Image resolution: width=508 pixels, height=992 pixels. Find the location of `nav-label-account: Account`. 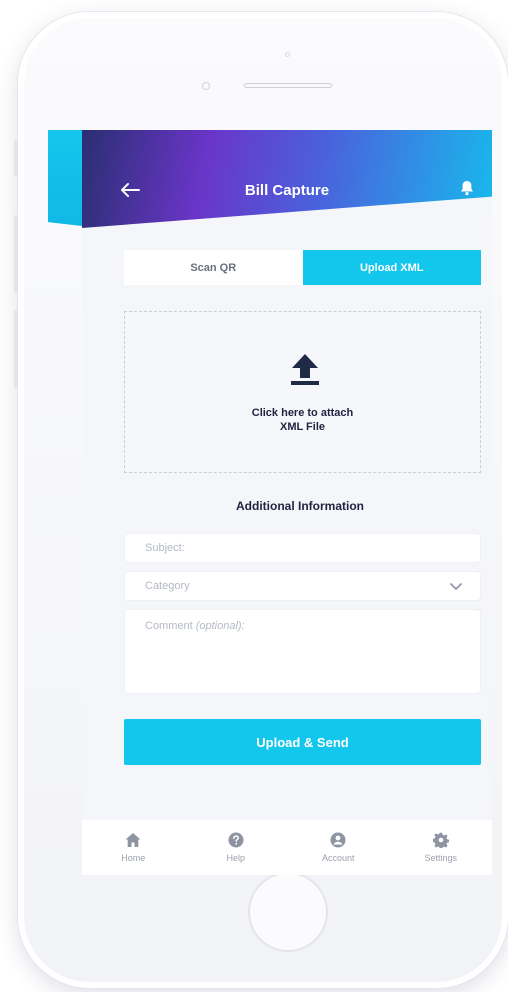

nav-label-account: Account is located at coordinates (338, 858).